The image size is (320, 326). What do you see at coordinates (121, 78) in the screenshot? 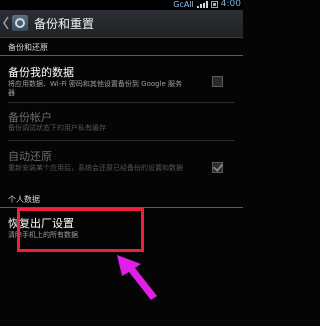
I see `pref-backup-data: 备份我的数据 将应用数据、Wi-Fi 密码和其他设置备份到 Google 服务器` at bounding box center [121, 78].